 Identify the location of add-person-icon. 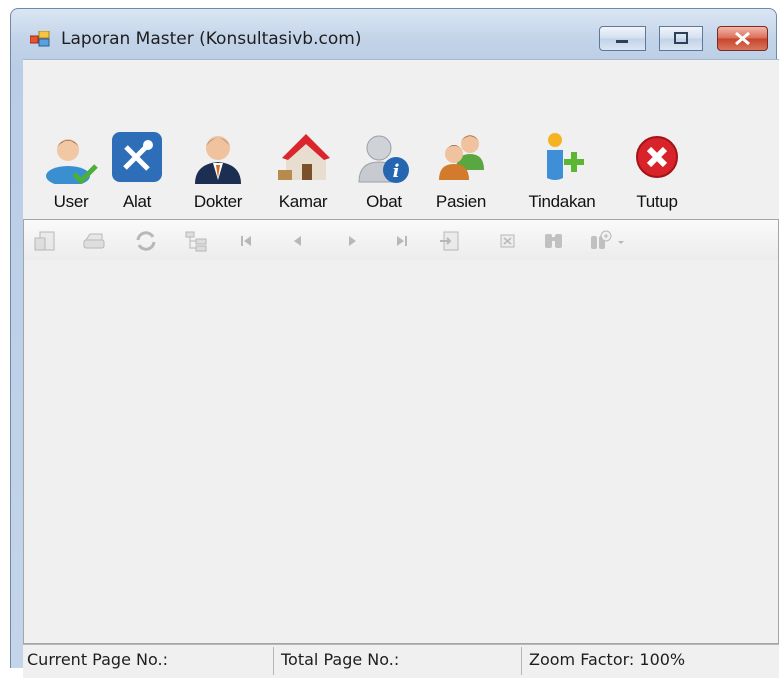
(565, 156).